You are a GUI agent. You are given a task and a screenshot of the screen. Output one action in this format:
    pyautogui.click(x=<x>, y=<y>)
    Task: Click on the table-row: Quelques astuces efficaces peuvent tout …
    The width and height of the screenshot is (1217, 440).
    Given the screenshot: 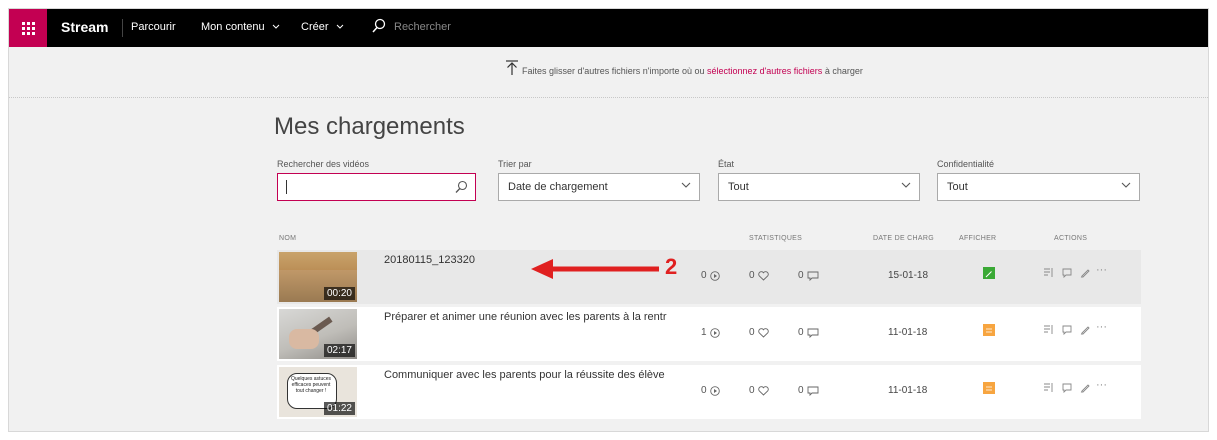 What is the action you would take?
    pyautogui.click(x=709, y=392)
    